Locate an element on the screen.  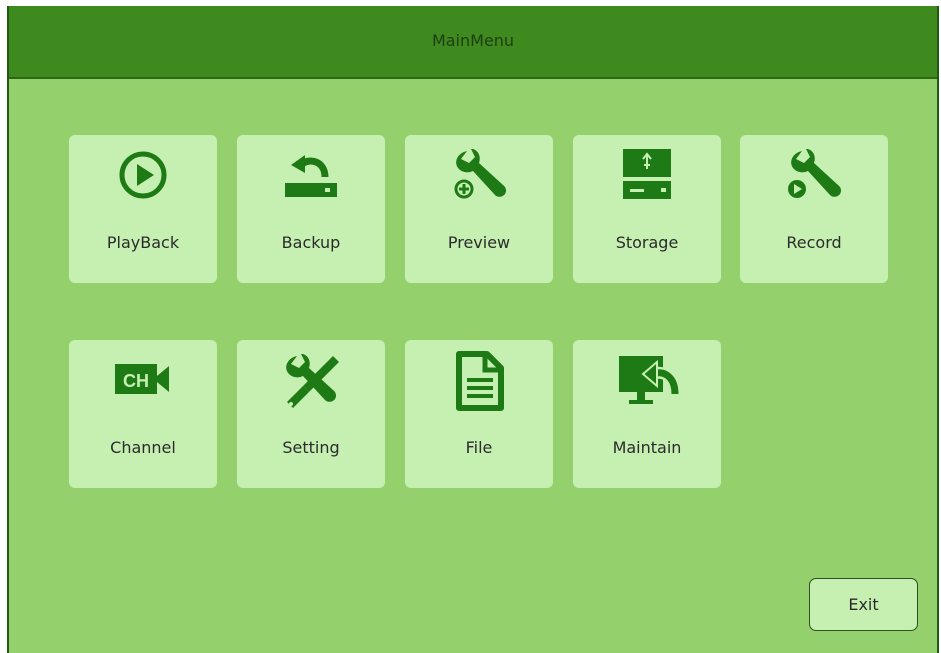
menu-item-label: Record is located at coordinates (814, 242).